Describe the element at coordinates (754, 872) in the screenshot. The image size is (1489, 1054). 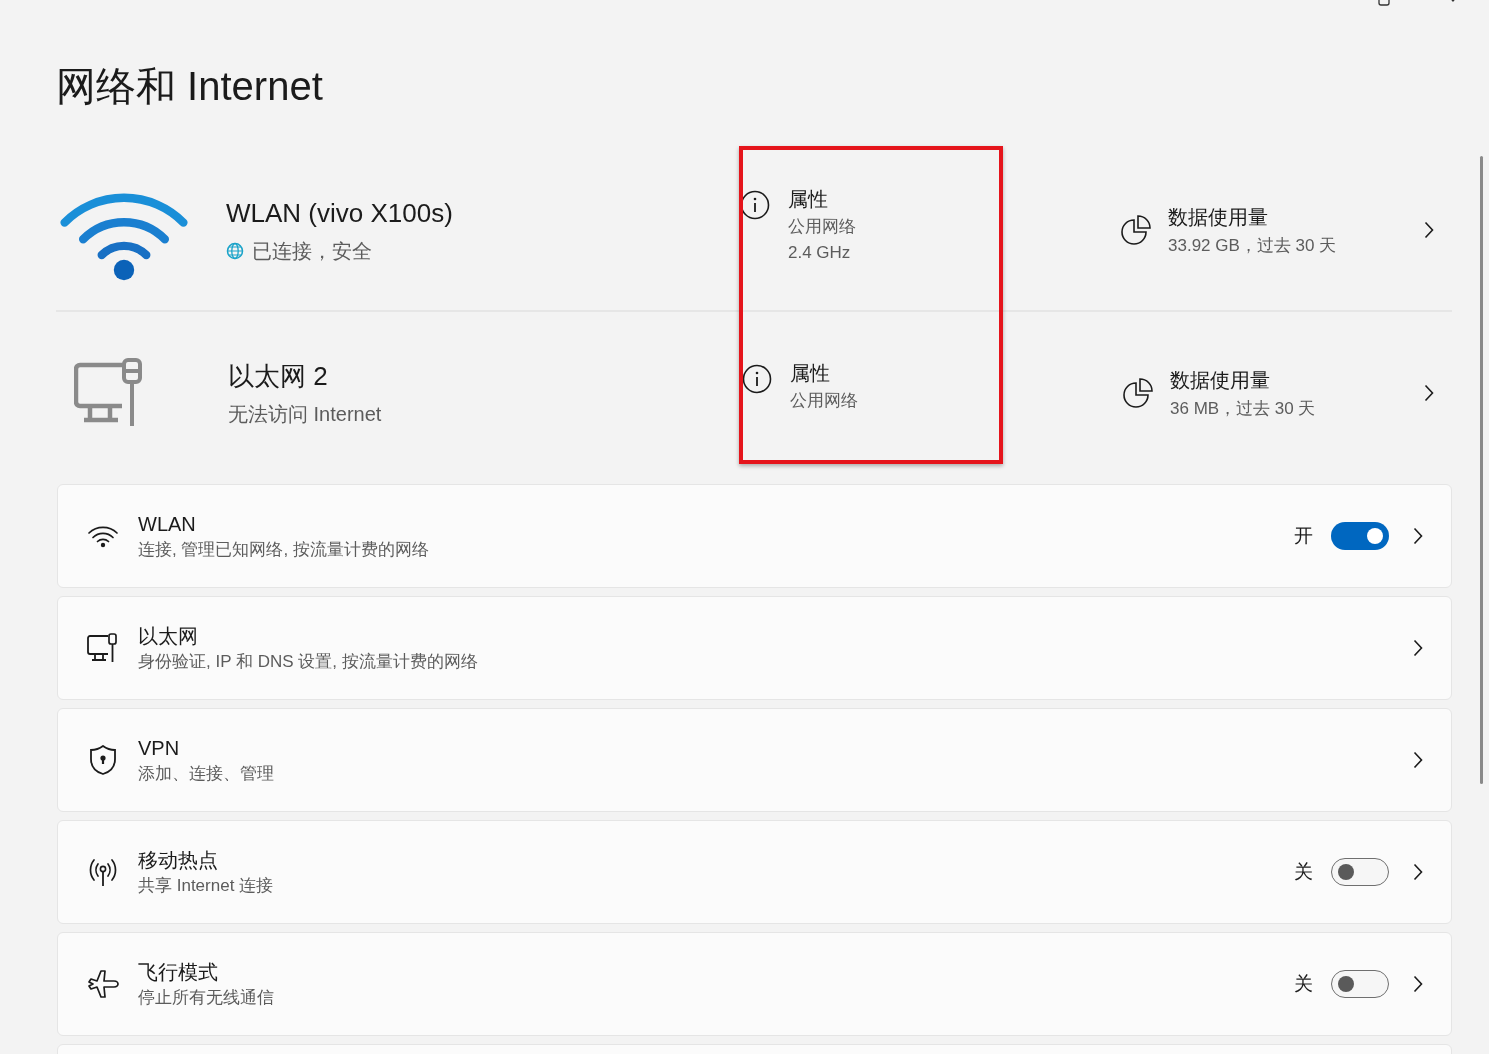
I see `settings-card: 移动热点 共享 Internet 连接 关` at that location.